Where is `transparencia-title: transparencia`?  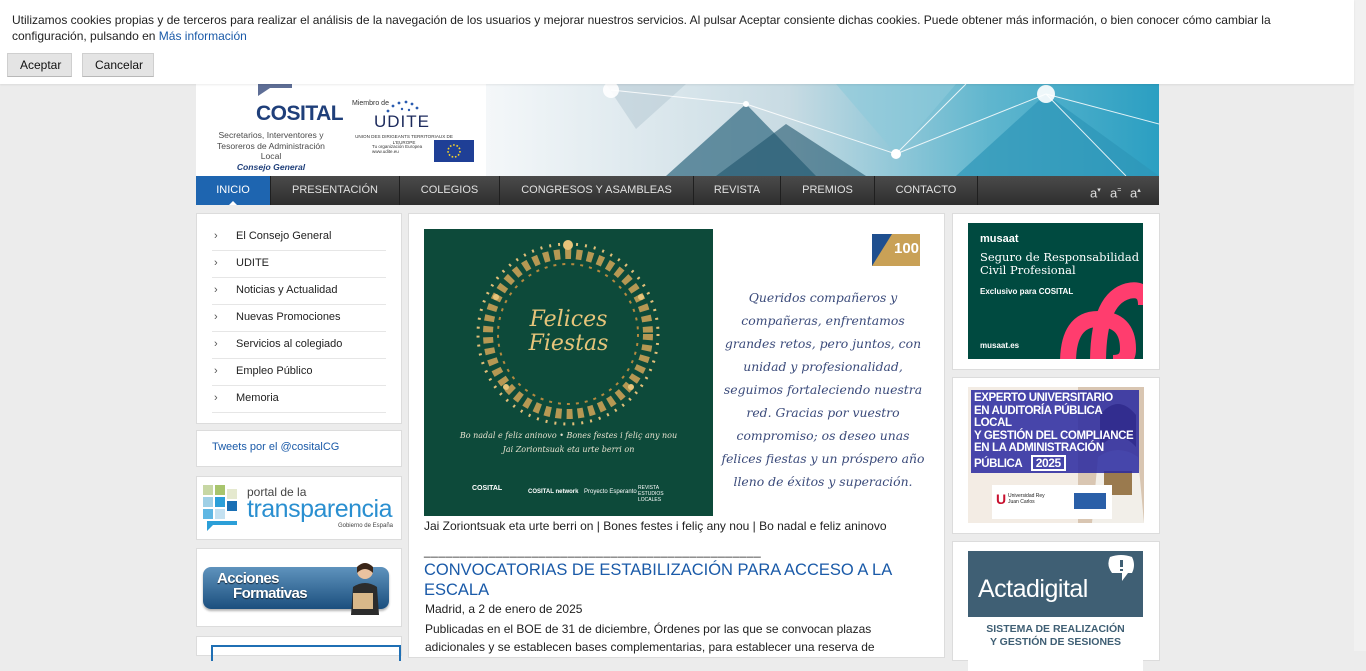 transparencia-title: transparencia is located at coordinates (319, 509).